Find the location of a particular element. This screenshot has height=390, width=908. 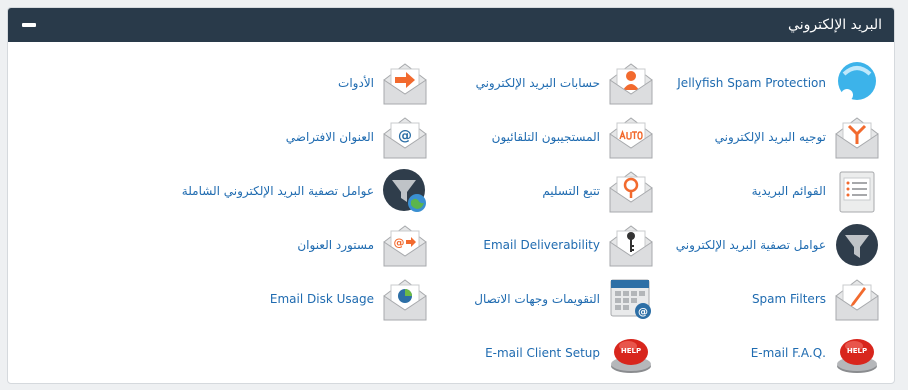

help-client-setup-icon: HELP is located at coordinates (631, 353).